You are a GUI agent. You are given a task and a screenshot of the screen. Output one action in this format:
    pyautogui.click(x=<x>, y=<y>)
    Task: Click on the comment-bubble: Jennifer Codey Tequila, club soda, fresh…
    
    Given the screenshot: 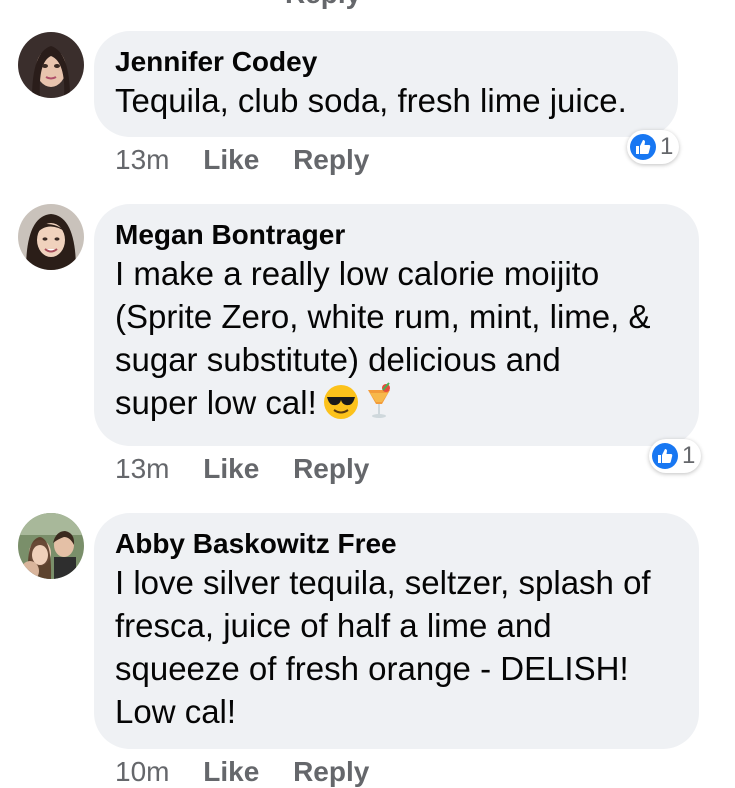 What is the action you would take?
    pyautogui.click(x=386, y=84)
    